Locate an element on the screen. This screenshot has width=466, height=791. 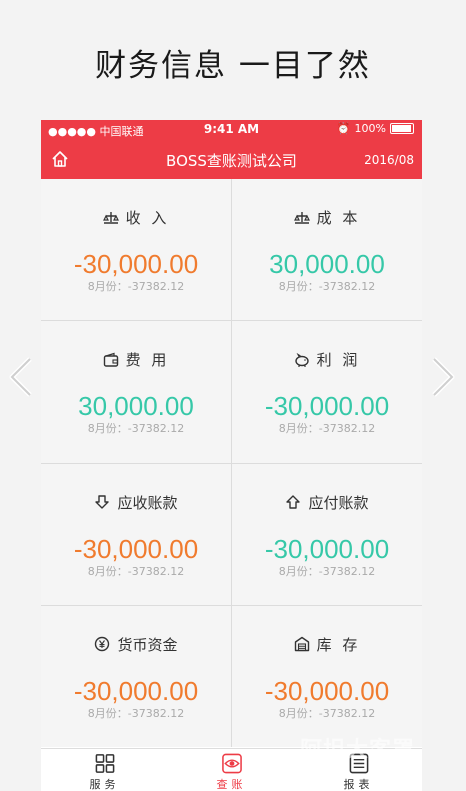
card-income: 收 入 -30,000.00 8月份：-37382.12 is located at coordinates (136, 250).